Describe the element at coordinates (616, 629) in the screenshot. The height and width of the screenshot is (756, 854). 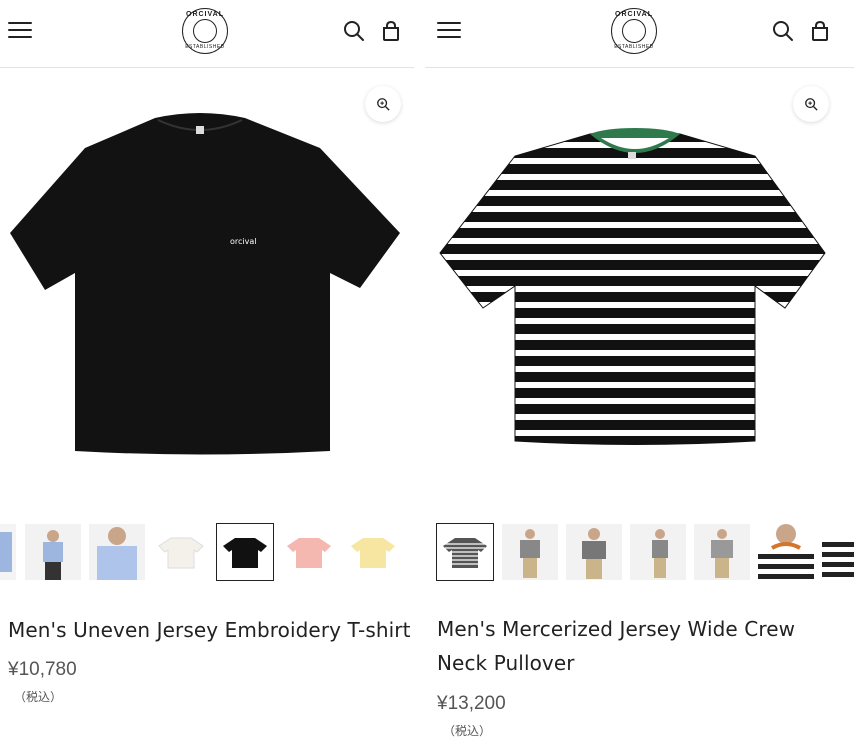
I see `product-title-line1: Men's Mercerized Jersey Wide Crew` at that location.